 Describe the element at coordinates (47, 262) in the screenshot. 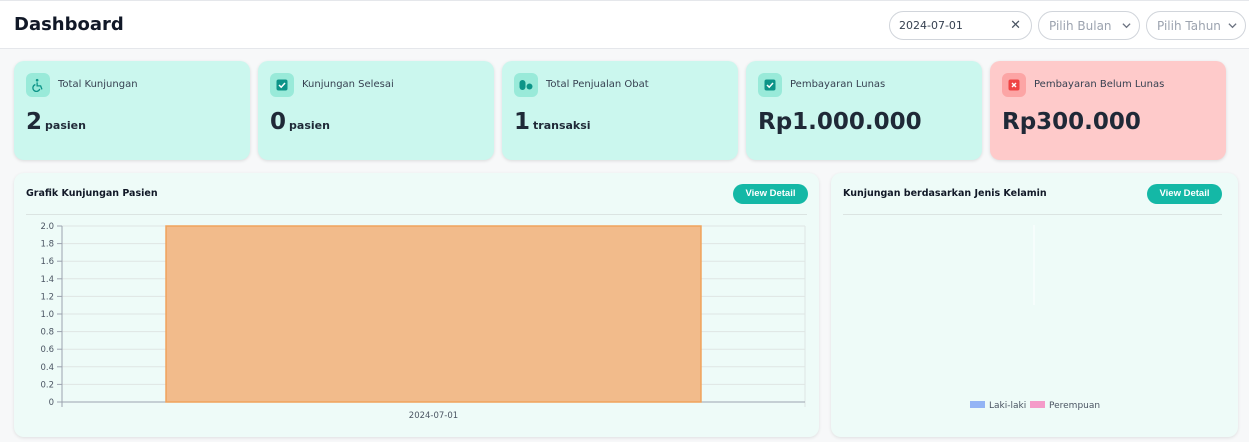

I see `y-tick-label: 1.6` at that location.